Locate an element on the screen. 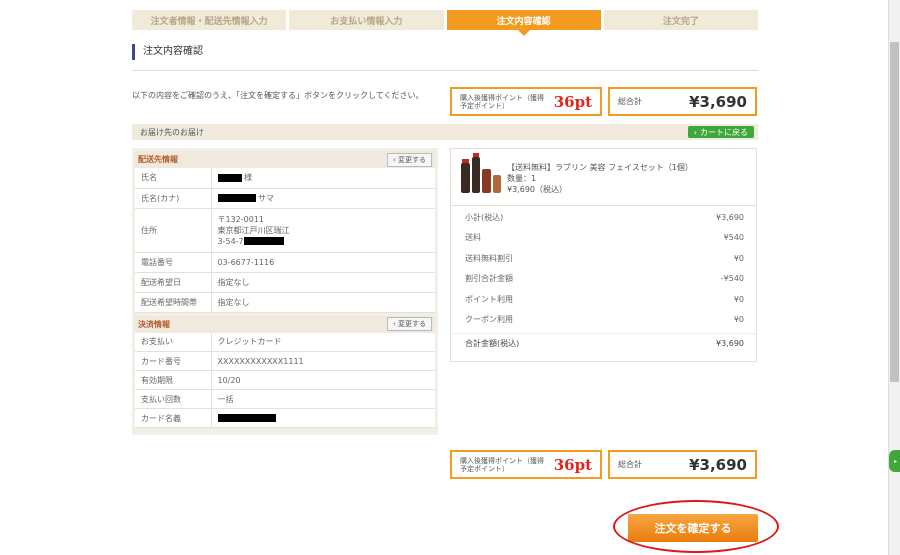 Image resolution: width=900 pixels, height=555 pixels. summary-row: ポイント利用 ¥0 is located at coordinates (603, 299).